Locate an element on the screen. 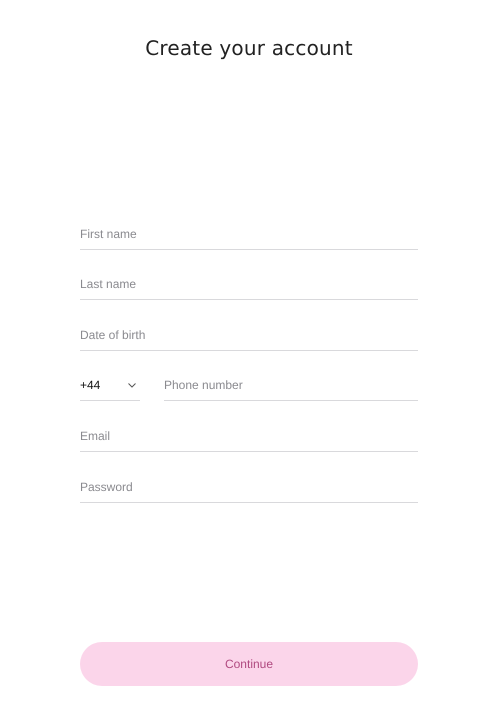 This screenshot has height=710, width=498. phone-field: Phone number is located at coordinates (291, 386).